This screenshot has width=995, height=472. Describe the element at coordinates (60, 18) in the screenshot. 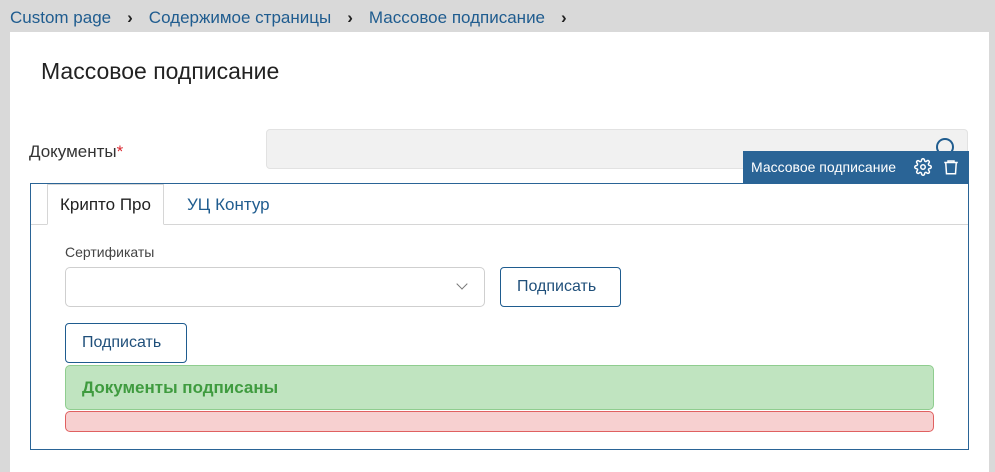

I see `breadcrumb-item-custom-page: Custom page` at that location.